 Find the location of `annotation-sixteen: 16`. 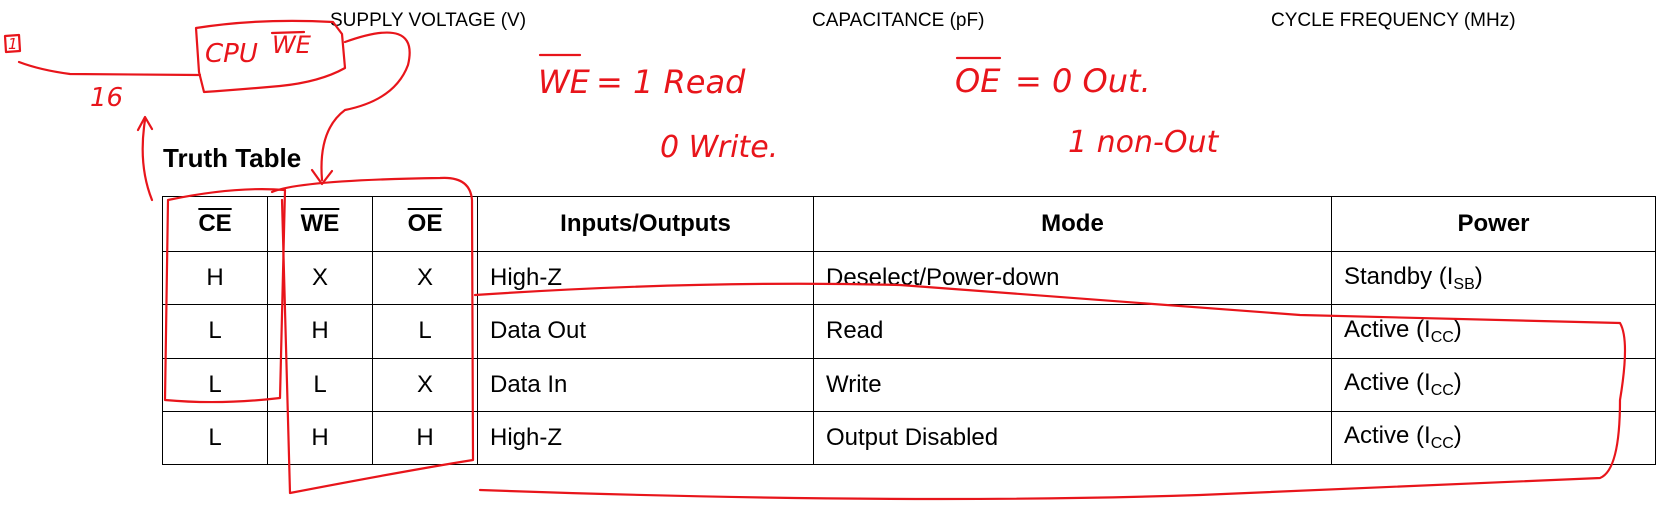

annotation-sixteen: 16 is located at coordinates (106, 98).